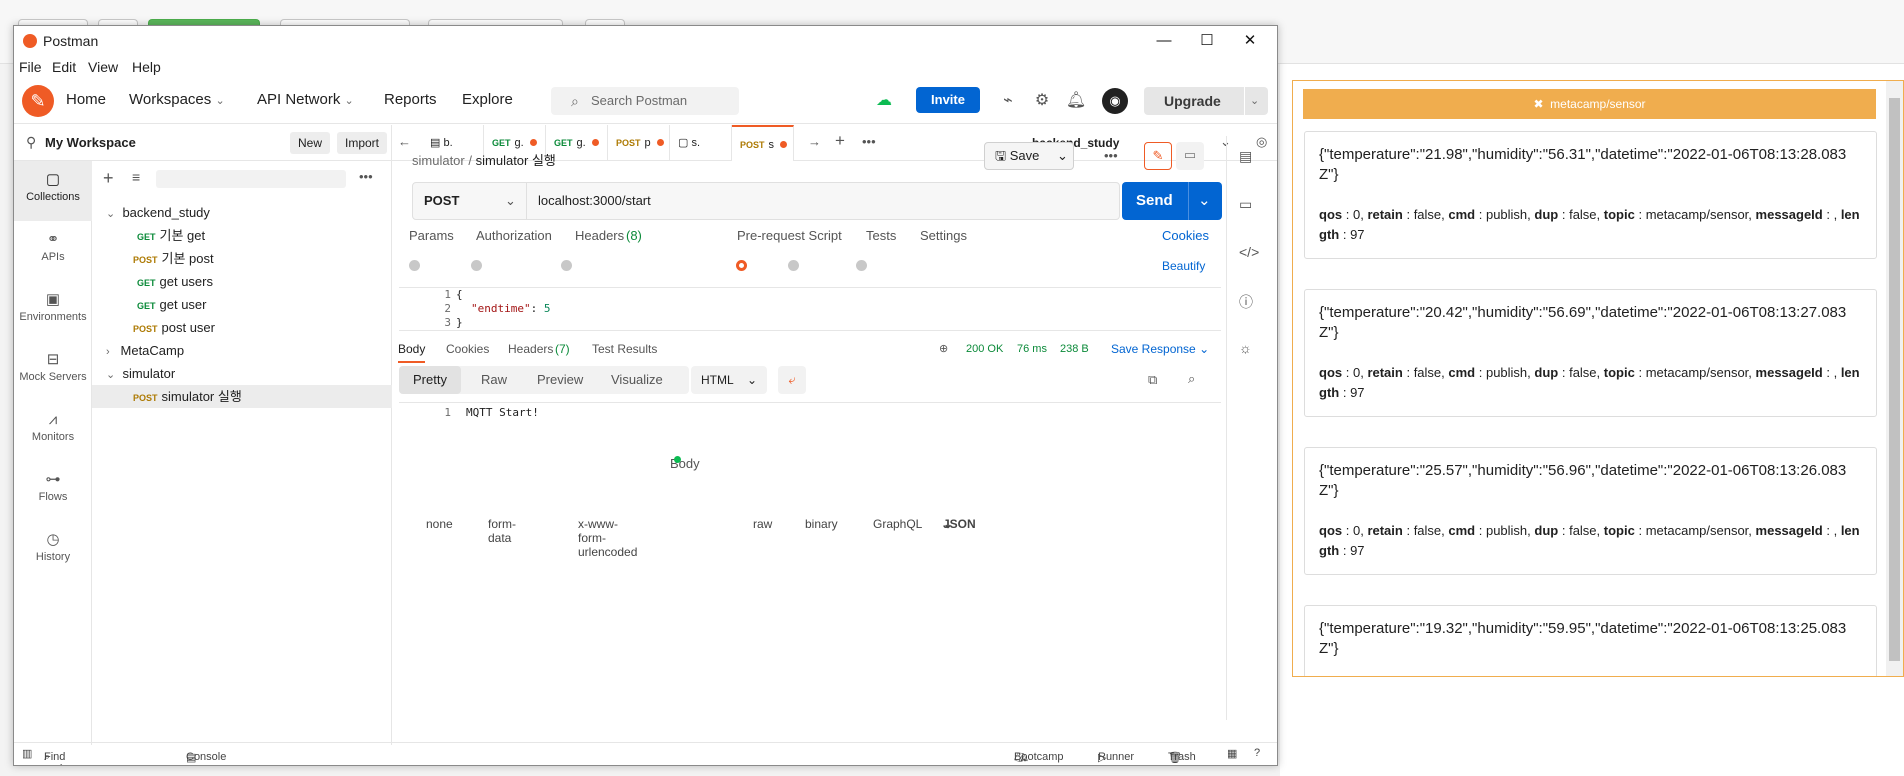 This screenshot has width=1904, height=776. Describe the element at coordinates (487, 99) in the screenshot. I see `nav-explore: Explore` at that location.